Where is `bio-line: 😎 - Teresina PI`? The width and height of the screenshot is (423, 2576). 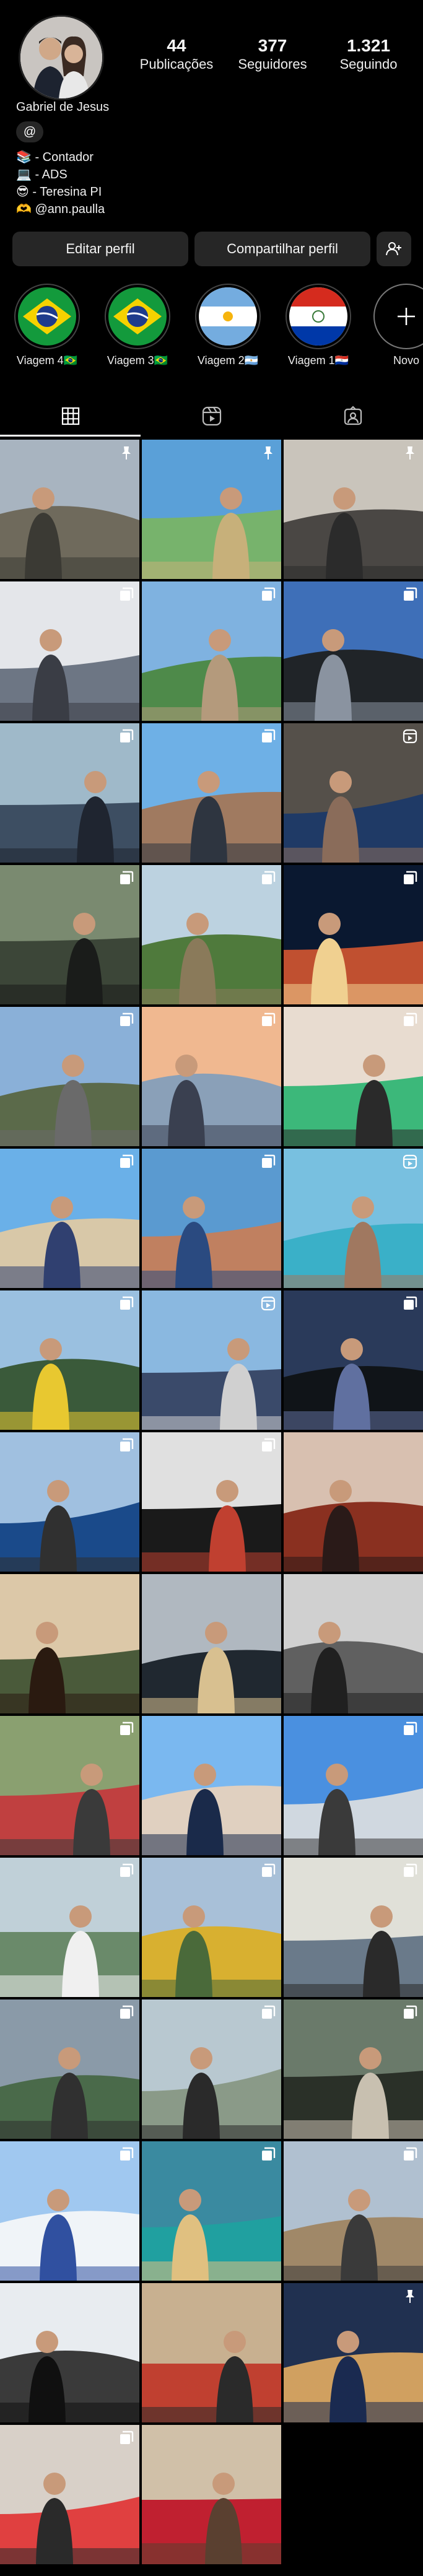 bio-line: 😎 - Teresina PI is located at coordinates (59, 192).